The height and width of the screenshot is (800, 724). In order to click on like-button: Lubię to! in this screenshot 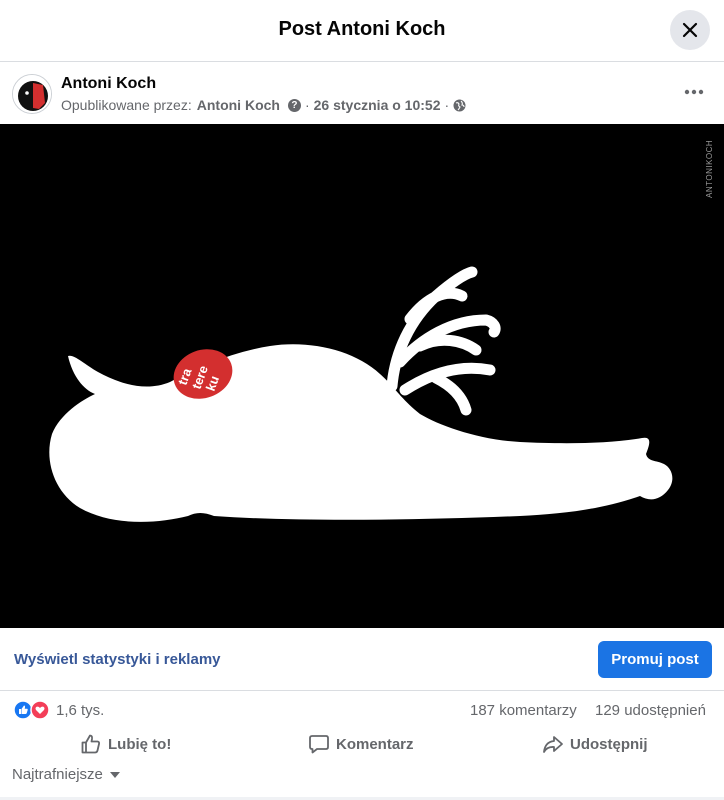, I will do `click(125, 744)`.